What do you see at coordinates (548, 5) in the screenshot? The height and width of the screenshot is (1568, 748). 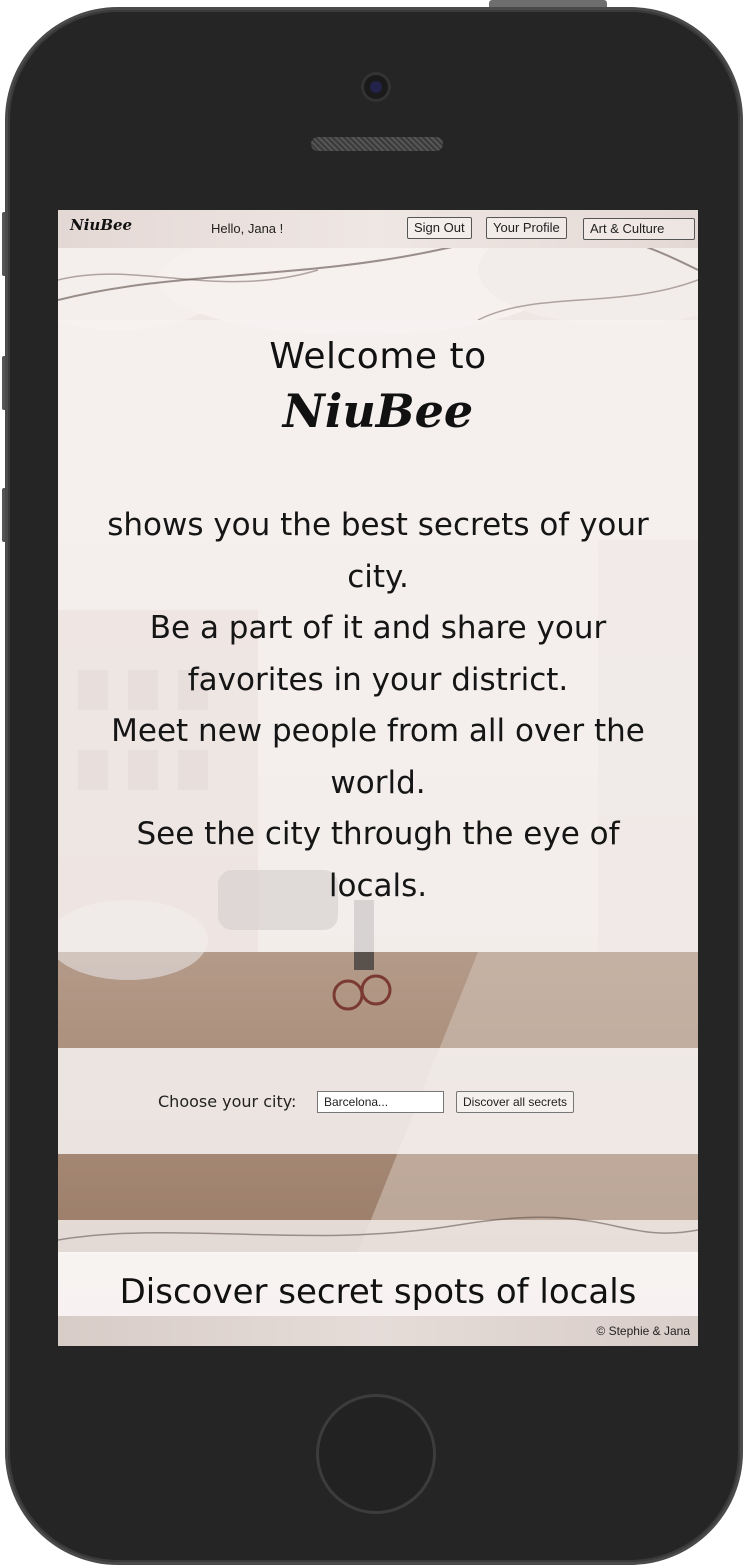 I see `power-button` at bounding box center [548, 5].